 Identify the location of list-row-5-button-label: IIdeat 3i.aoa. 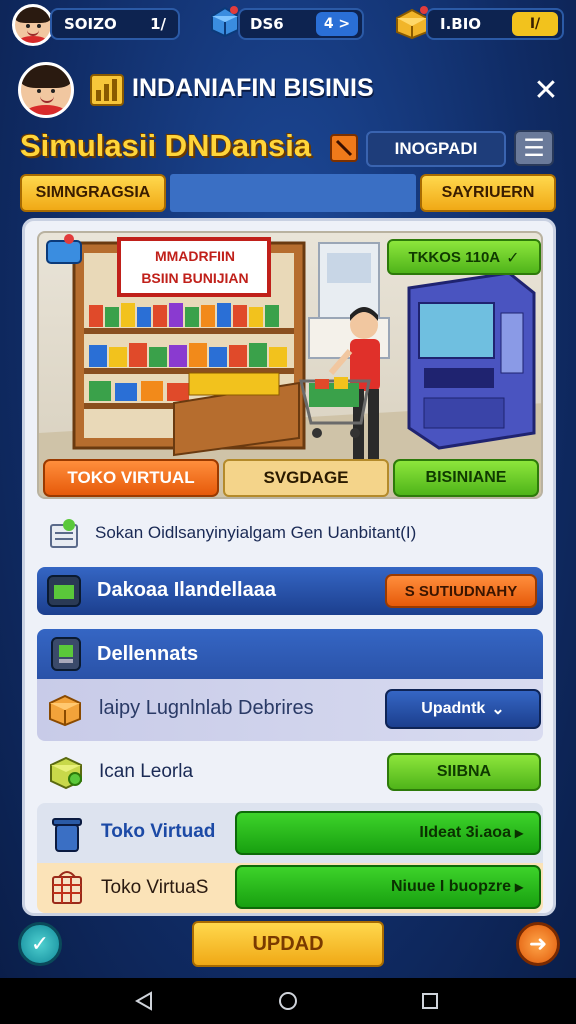
(465, 832).